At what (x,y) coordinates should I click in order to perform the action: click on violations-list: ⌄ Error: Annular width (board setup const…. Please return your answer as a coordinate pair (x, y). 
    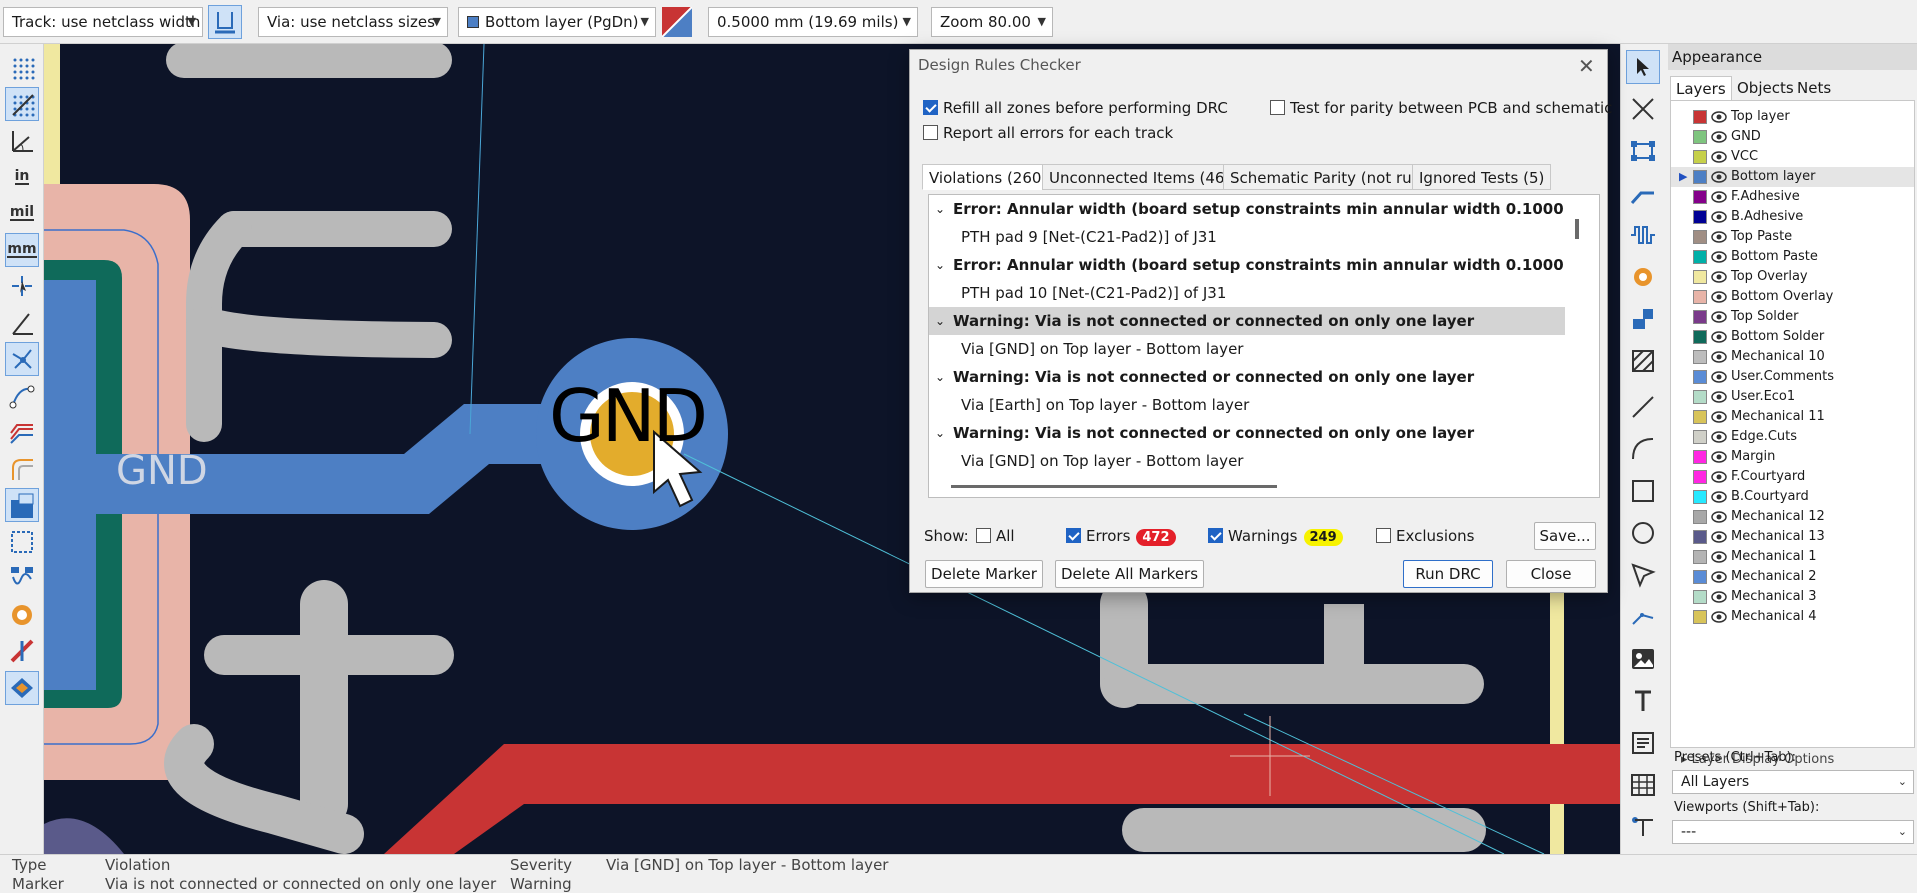
    Looking at the image, I should click on (1264, 346).